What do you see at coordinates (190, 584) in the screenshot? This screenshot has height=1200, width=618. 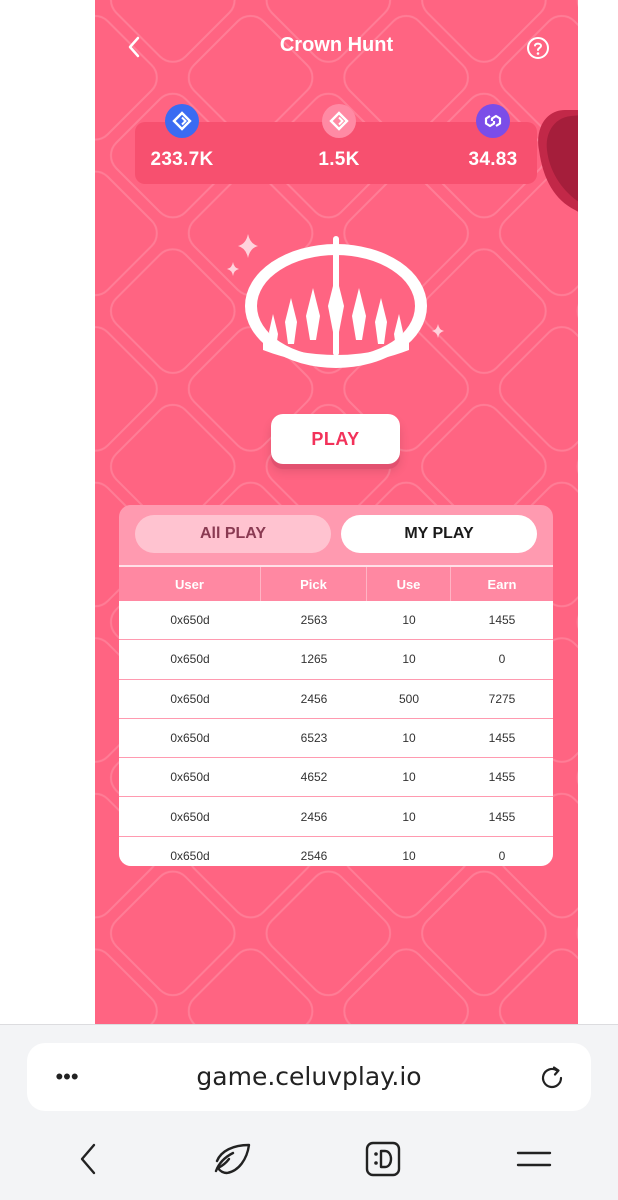 I see `column-header-user: User` at bounding box center [190, 584].